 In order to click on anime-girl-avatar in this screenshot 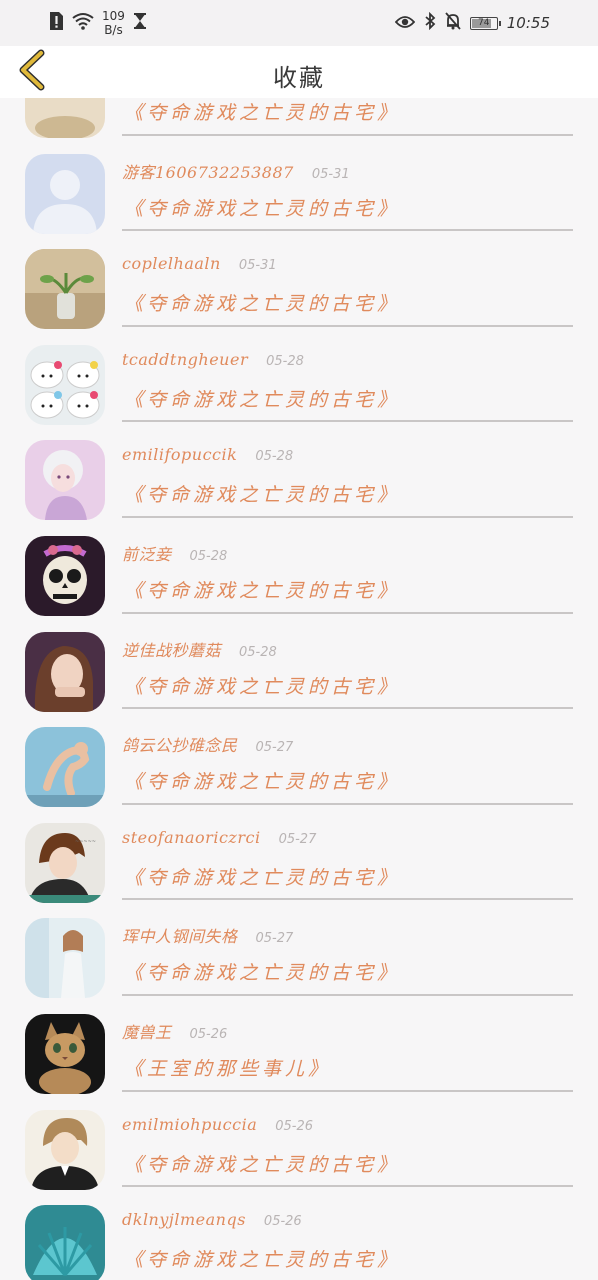, I will do `click(65, 480)`.